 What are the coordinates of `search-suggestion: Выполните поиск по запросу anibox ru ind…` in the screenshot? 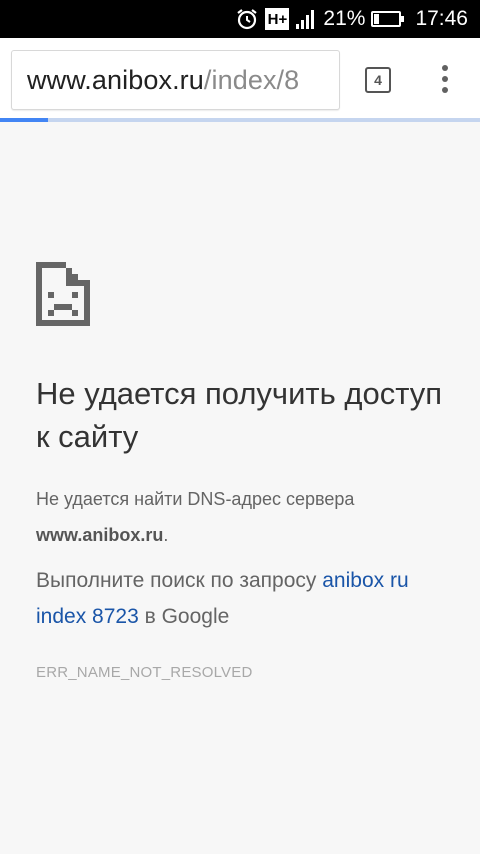 It's located at (246, 599).